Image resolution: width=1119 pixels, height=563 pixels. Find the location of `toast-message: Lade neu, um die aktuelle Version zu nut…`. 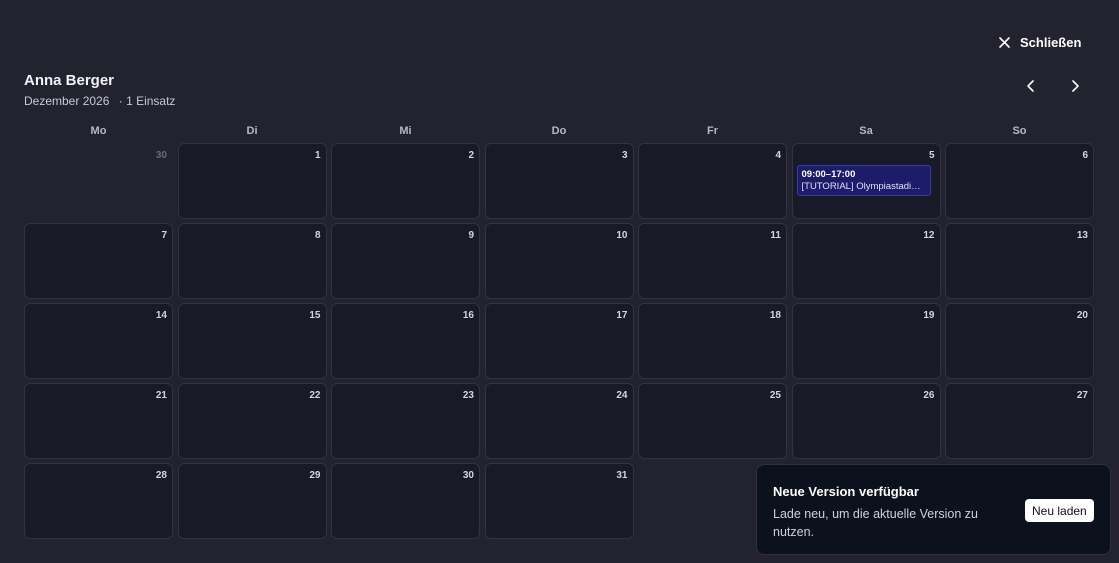

toast-message: Lade neu, um die aktuelle Version zu nut… is located at coordinates (875, 523).